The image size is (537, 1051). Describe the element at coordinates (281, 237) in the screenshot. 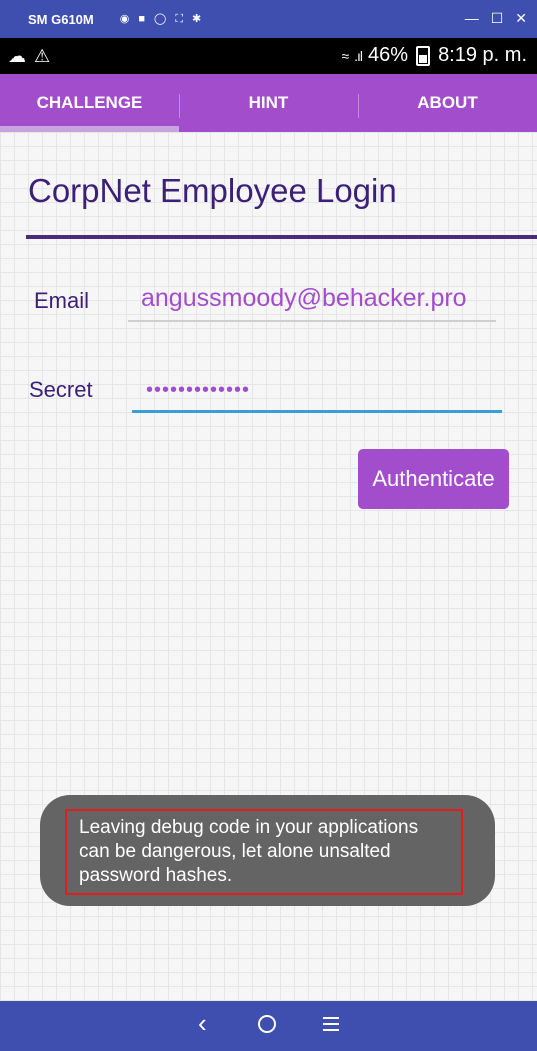

I see `title-divider` at that location.